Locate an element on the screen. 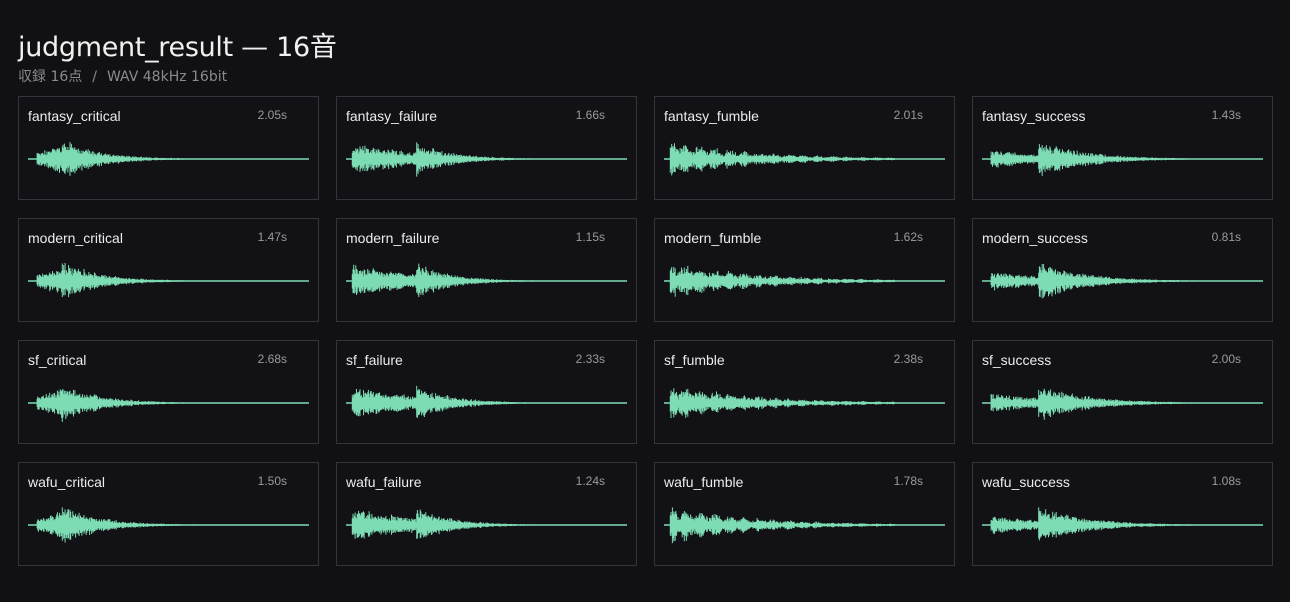 This screenshot has height=602, width=1290. sound-card: wafu_success 1.08s is located at coordinates (1122, 514).